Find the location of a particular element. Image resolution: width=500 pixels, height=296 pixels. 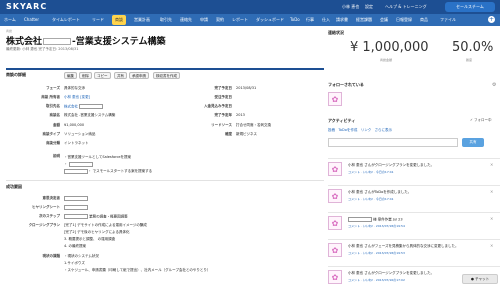

field-value: イントラネット is located at coordinates (76, 143).